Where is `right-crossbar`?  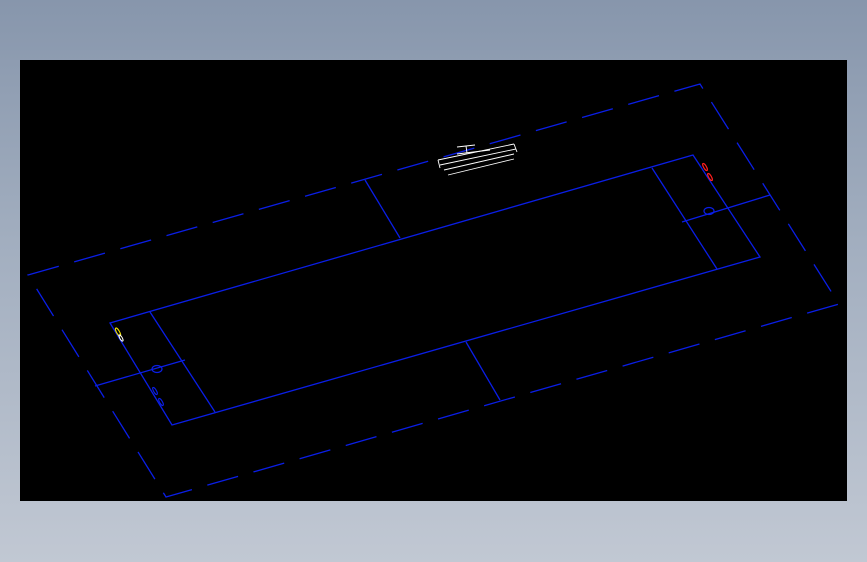
right-crossbar is located at coordinates (726, 208).